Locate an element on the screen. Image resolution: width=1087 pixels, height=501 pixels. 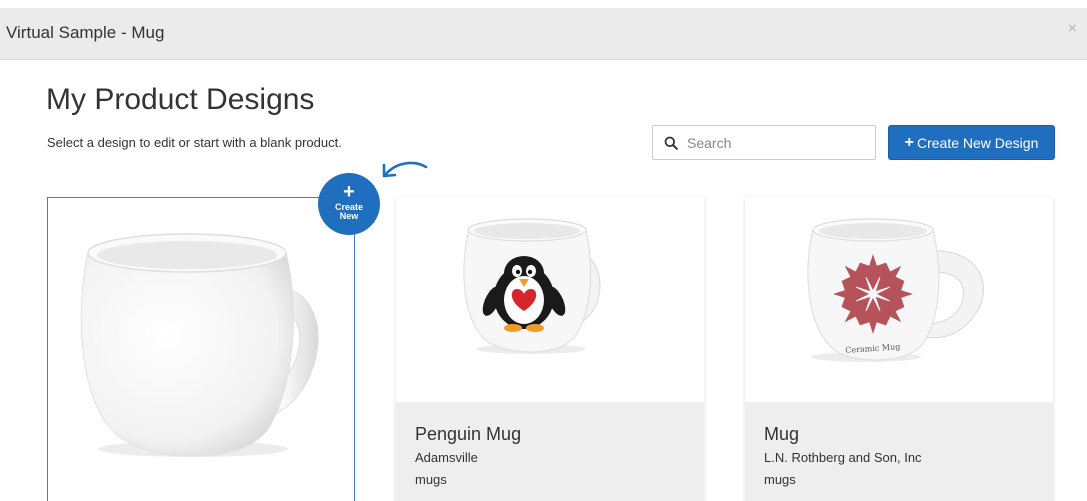
modal-title: Virtual Sample - Mug is located at coordinates (85, 32).